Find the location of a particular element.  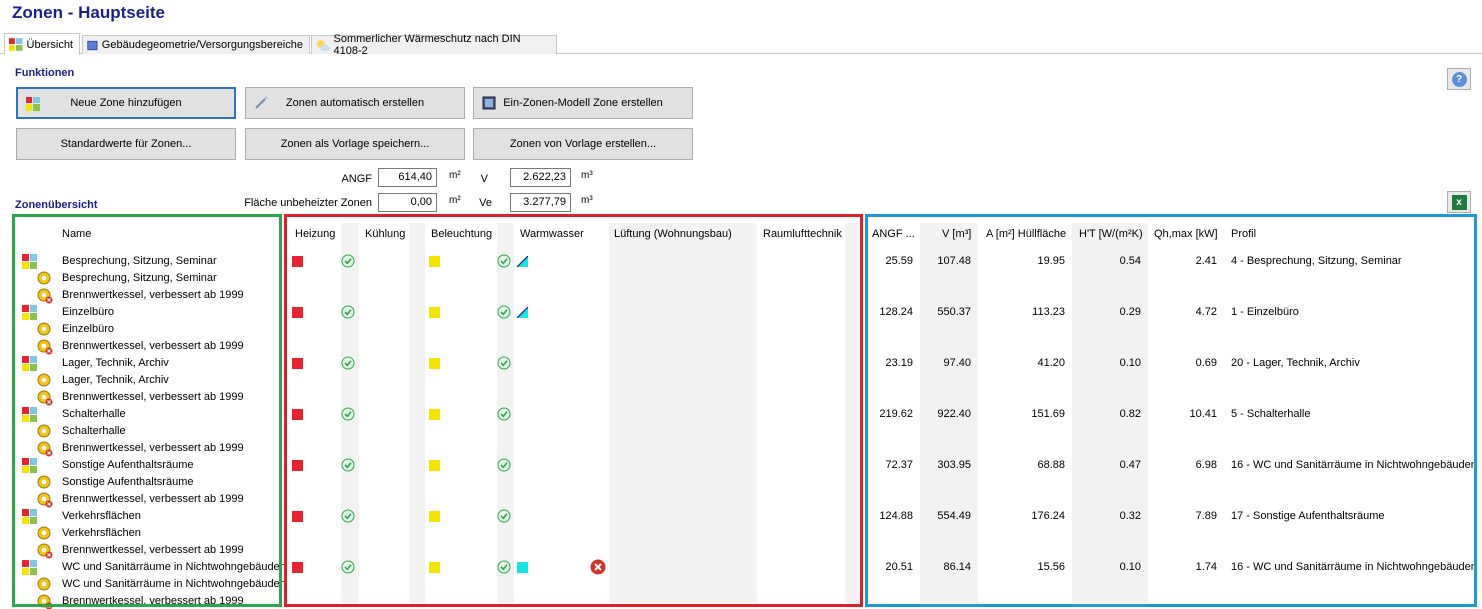

ve-field: 3.277,79 is located at coordinates (540, 202).